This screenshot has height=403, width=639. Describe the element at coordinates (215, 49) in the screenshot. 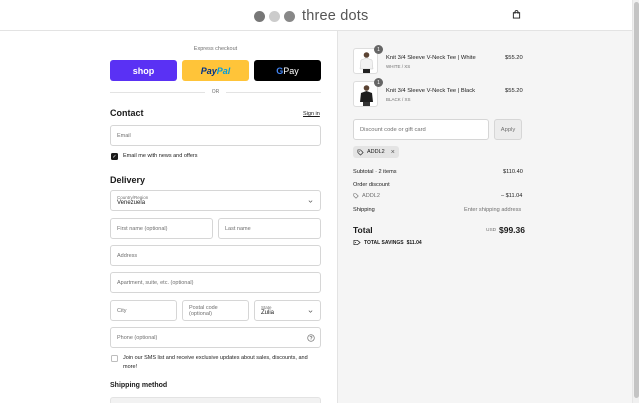

I see `express-checkout-label: Express checkout` at that location.